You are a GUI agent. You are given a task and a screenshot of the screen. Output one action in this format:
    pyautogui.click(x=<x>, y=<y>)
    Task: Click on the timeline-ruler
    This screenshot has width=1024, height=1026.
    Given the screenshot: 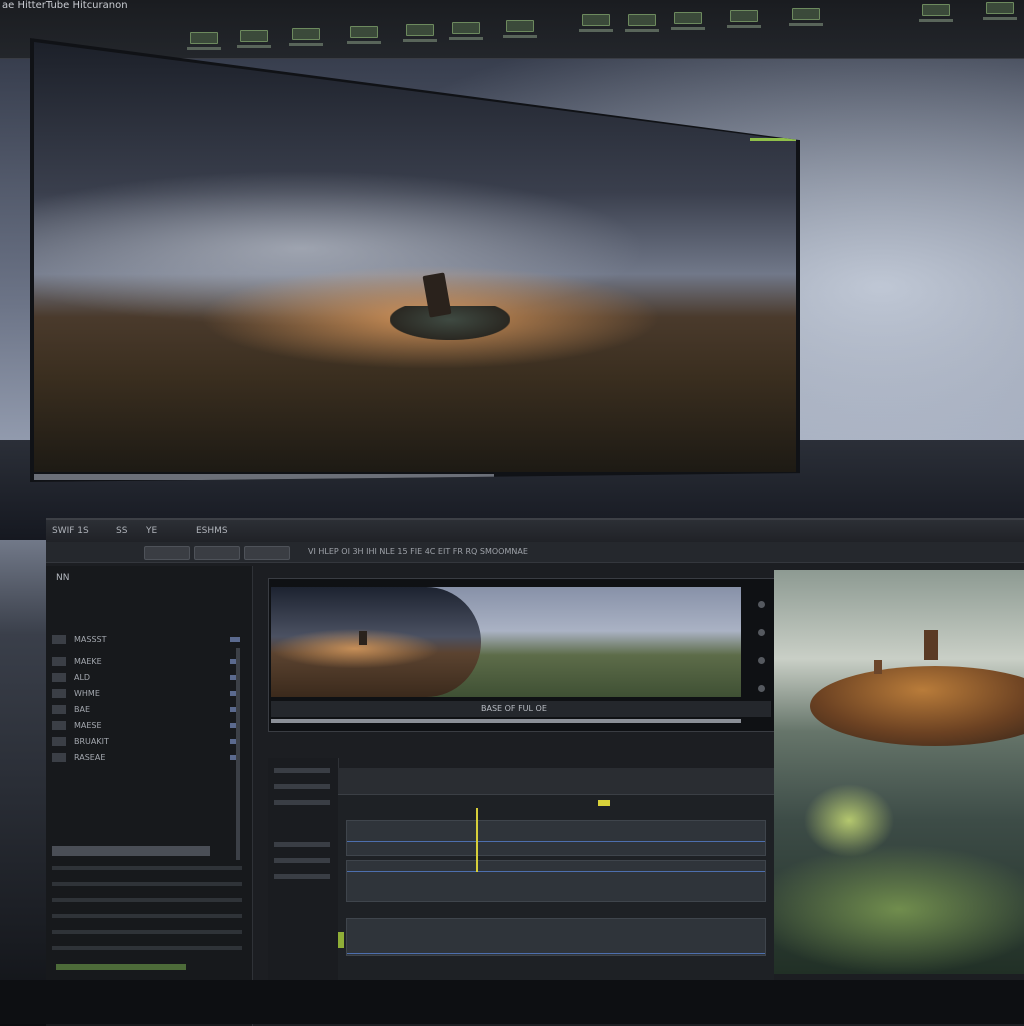 What is the action you would take?
    pyautogui.click(x=556, y=781)
    